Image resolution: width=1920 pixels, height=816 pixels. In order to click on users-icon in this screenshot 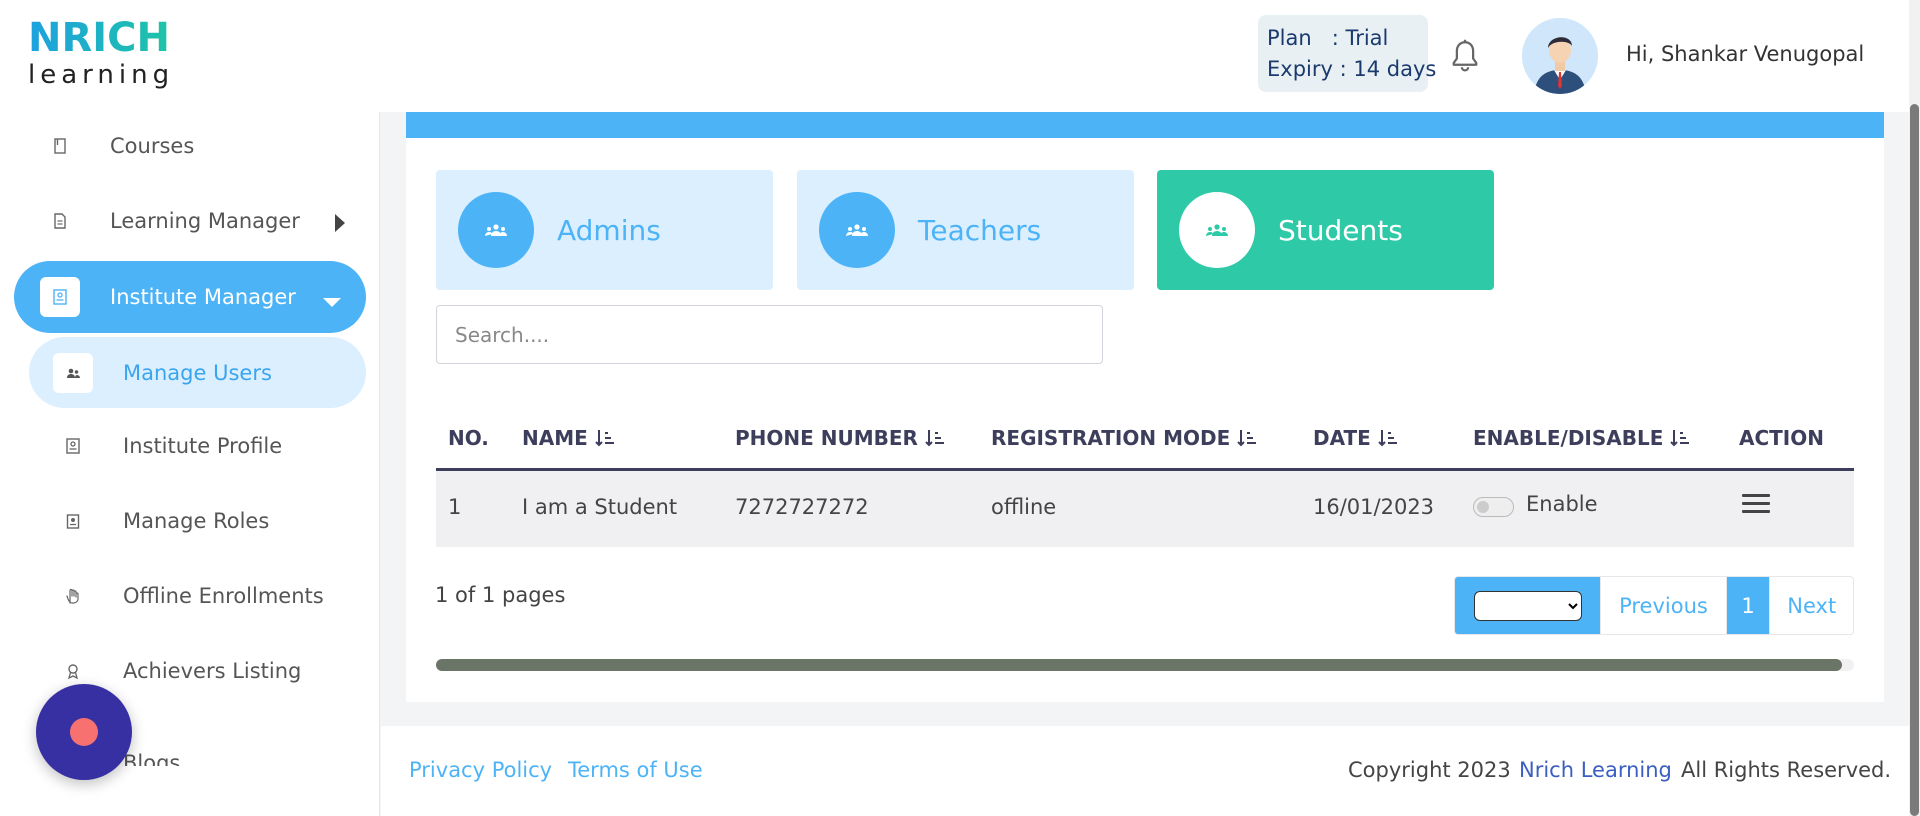, I will do `click(73, 372)`.